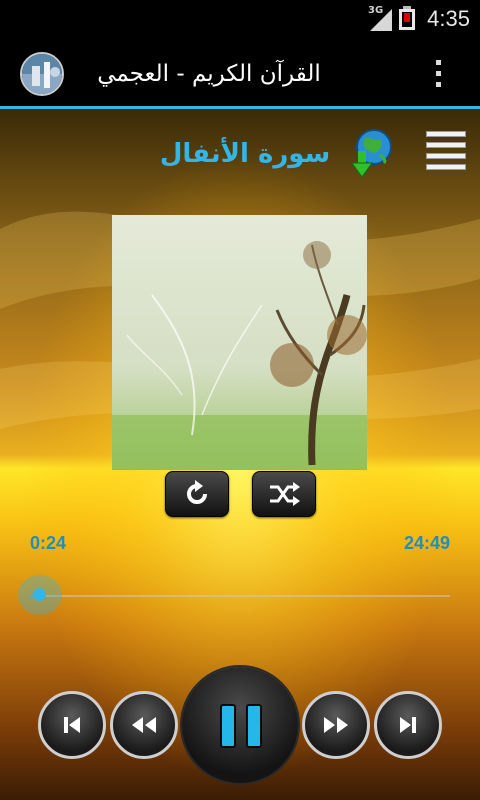 The width and height of the screenshot is (480, 800). I want to click on skip-previous-button, so click(72, 725).